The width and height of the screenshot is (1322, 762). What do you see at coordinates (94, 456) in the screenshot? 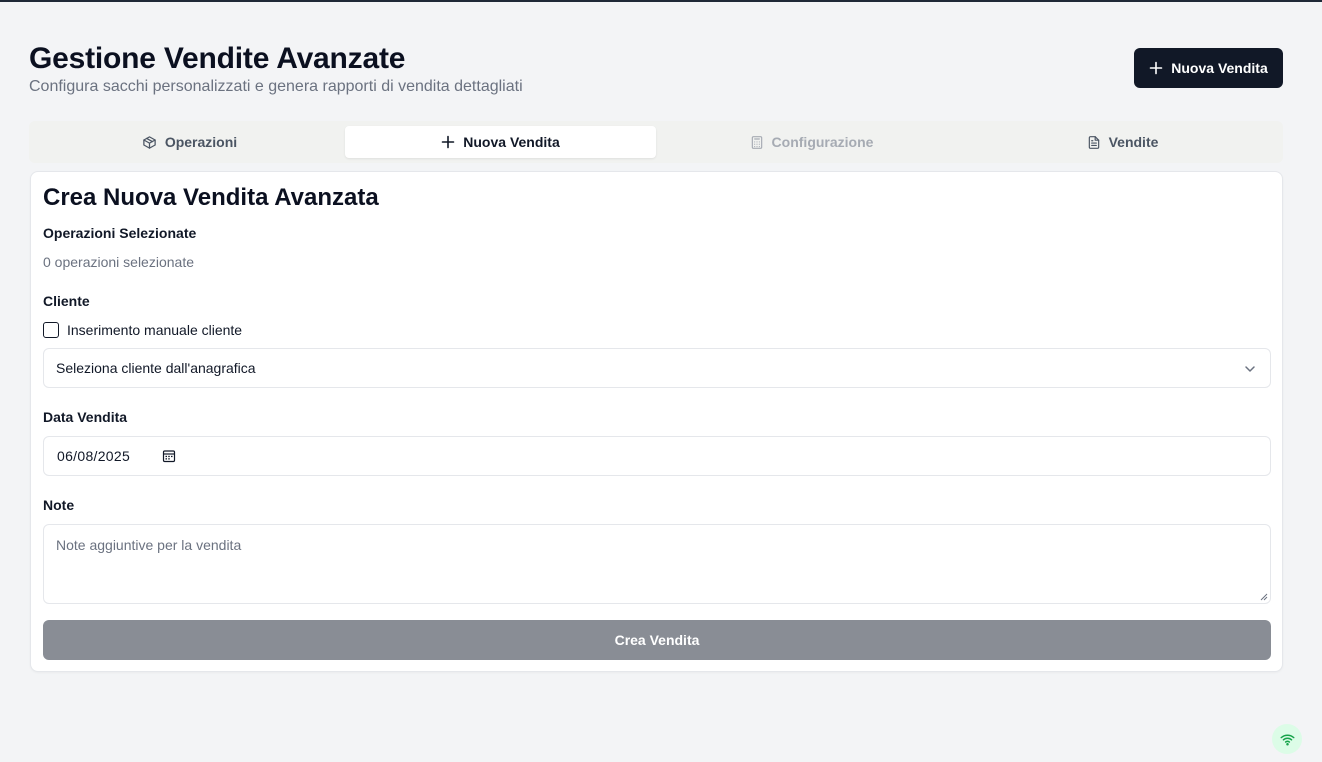
I see `date-value: 06/08/2025` at bounding box center [94, 456].